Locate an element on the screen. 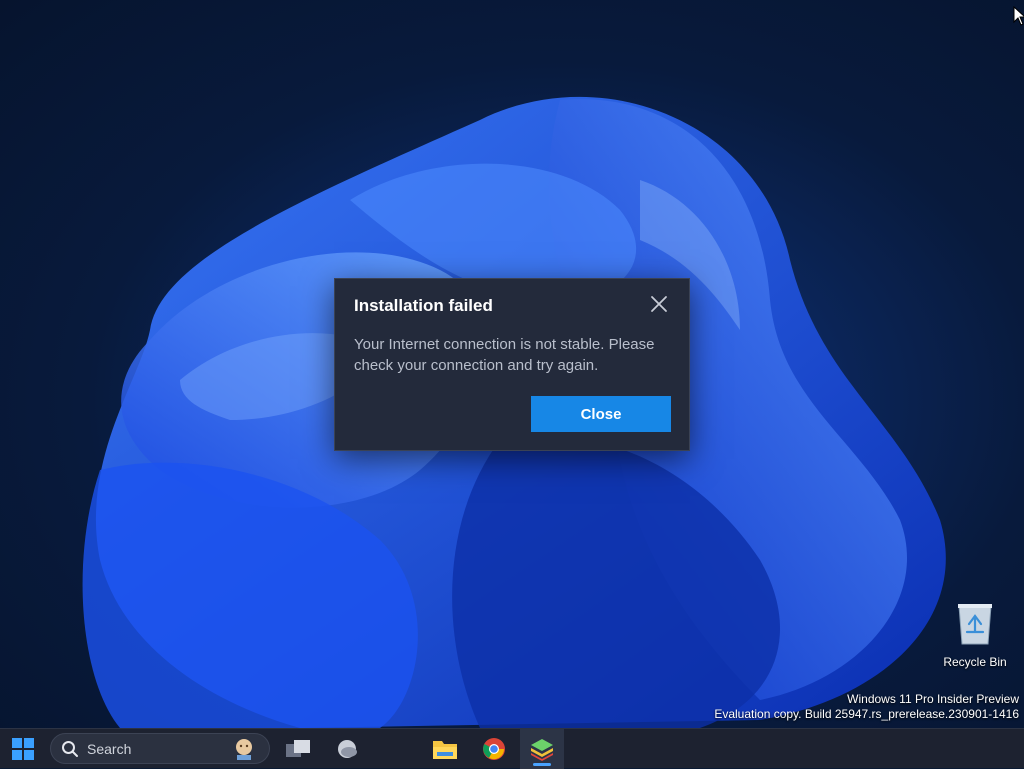  file-explorer-icon is located at coordinates (445, 750).